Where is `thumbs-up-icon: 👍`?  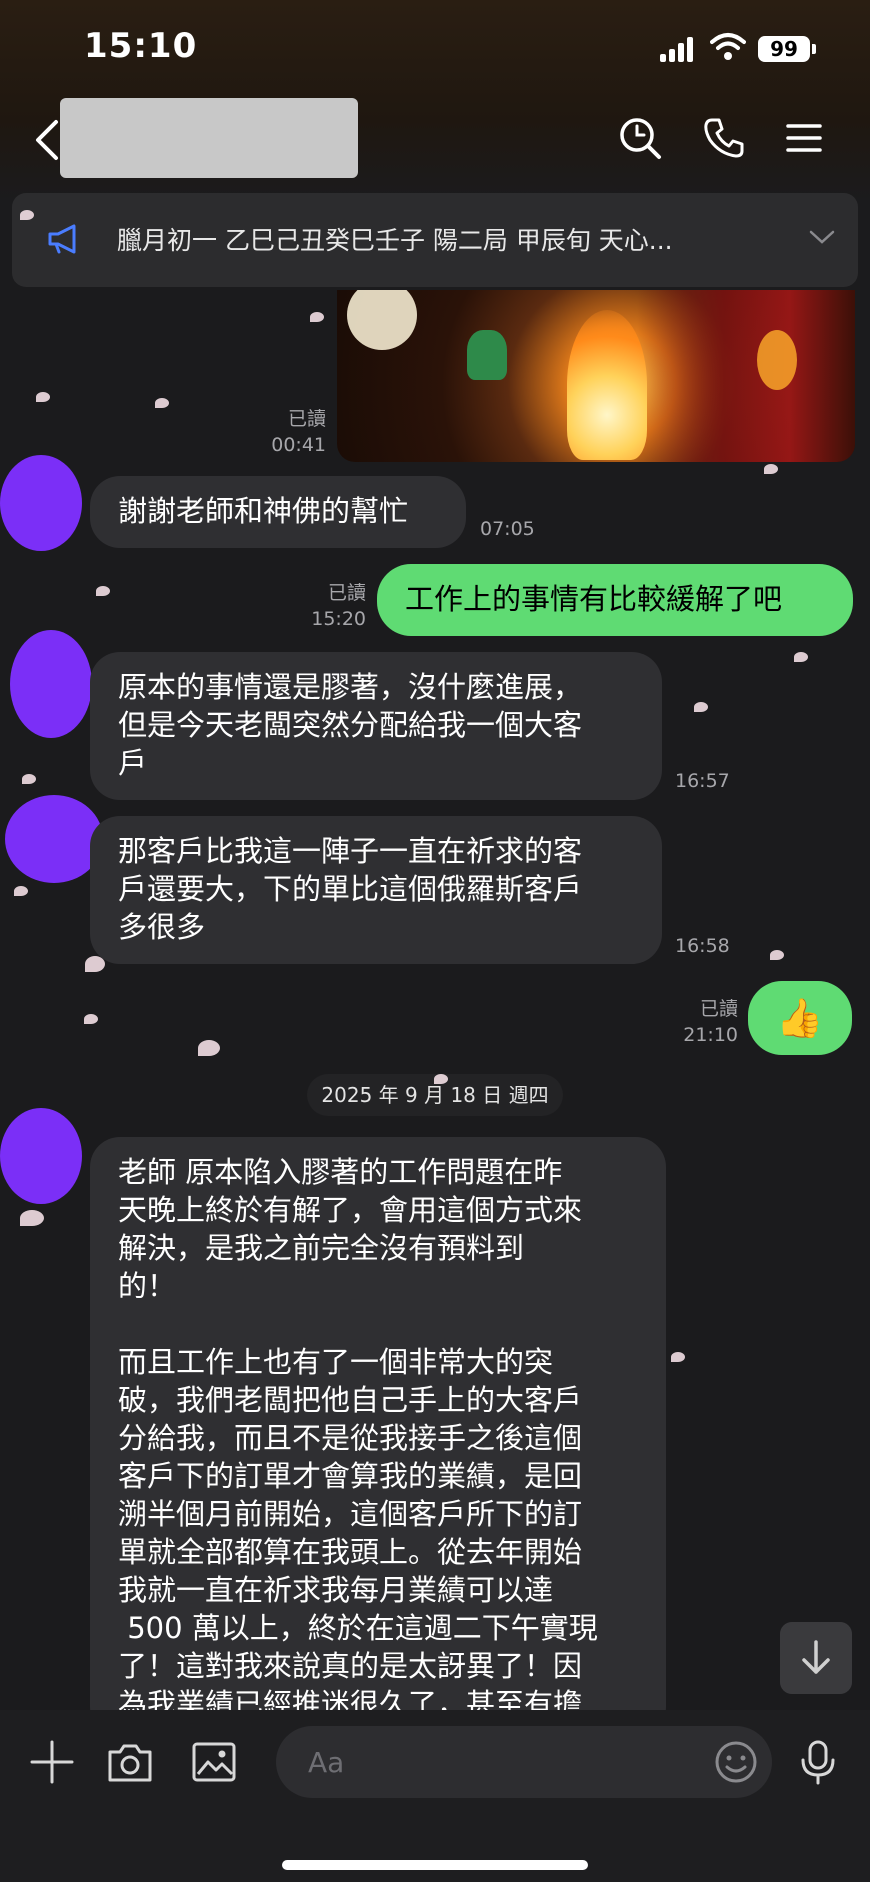
thumbs-up-icon: 👍 is located at coordinates (800, 1018).